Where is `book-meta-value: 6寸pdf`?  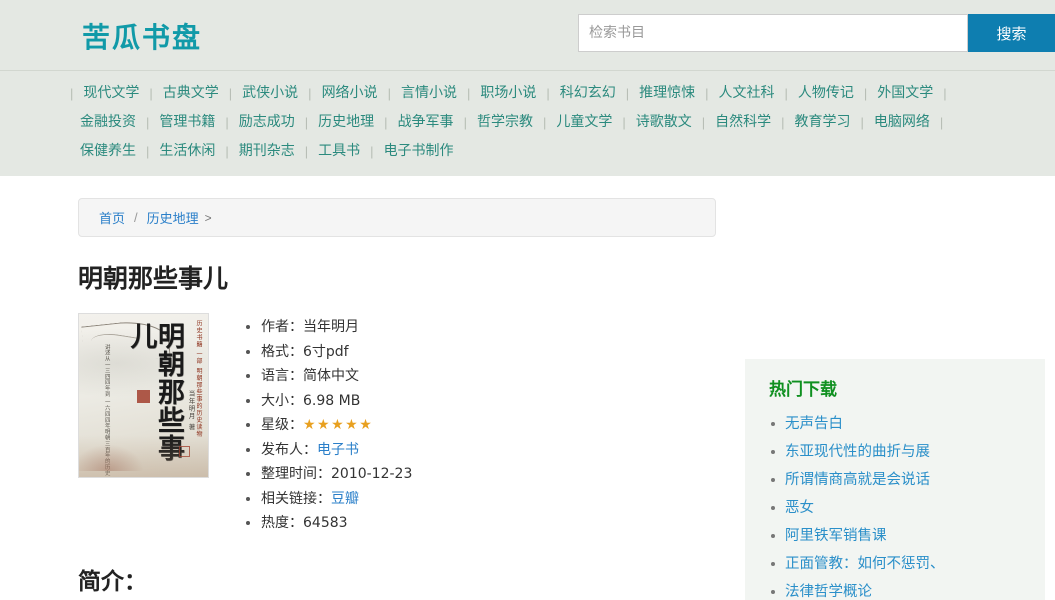 book-meta-value: 6寸pdf is located at coordinates (326, 351).